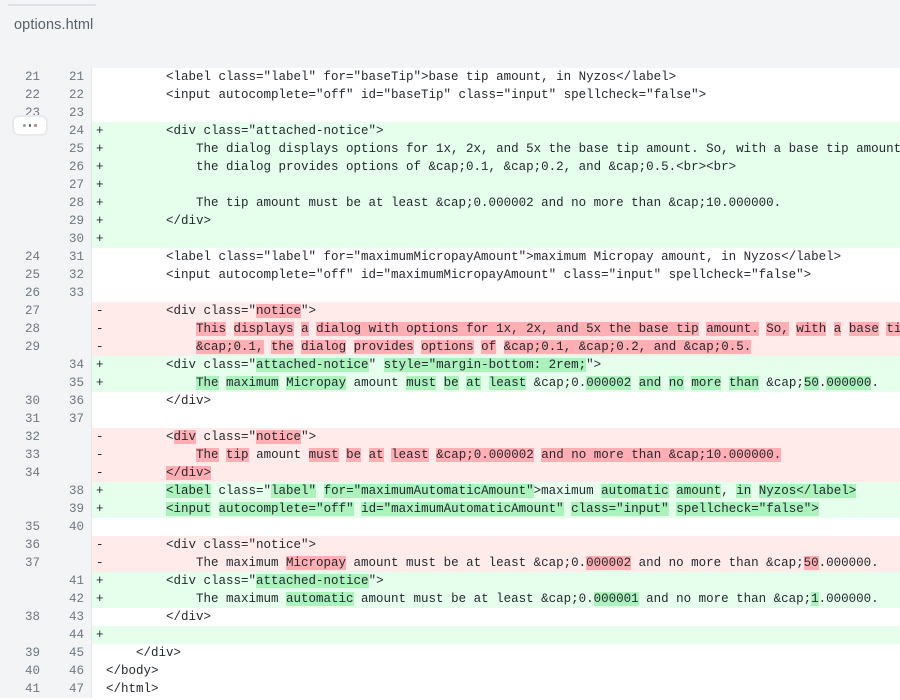 Image resolution: width=900 pixels, height=700 pixels. I want to click on line-number-new: 29, so click(69, 221).